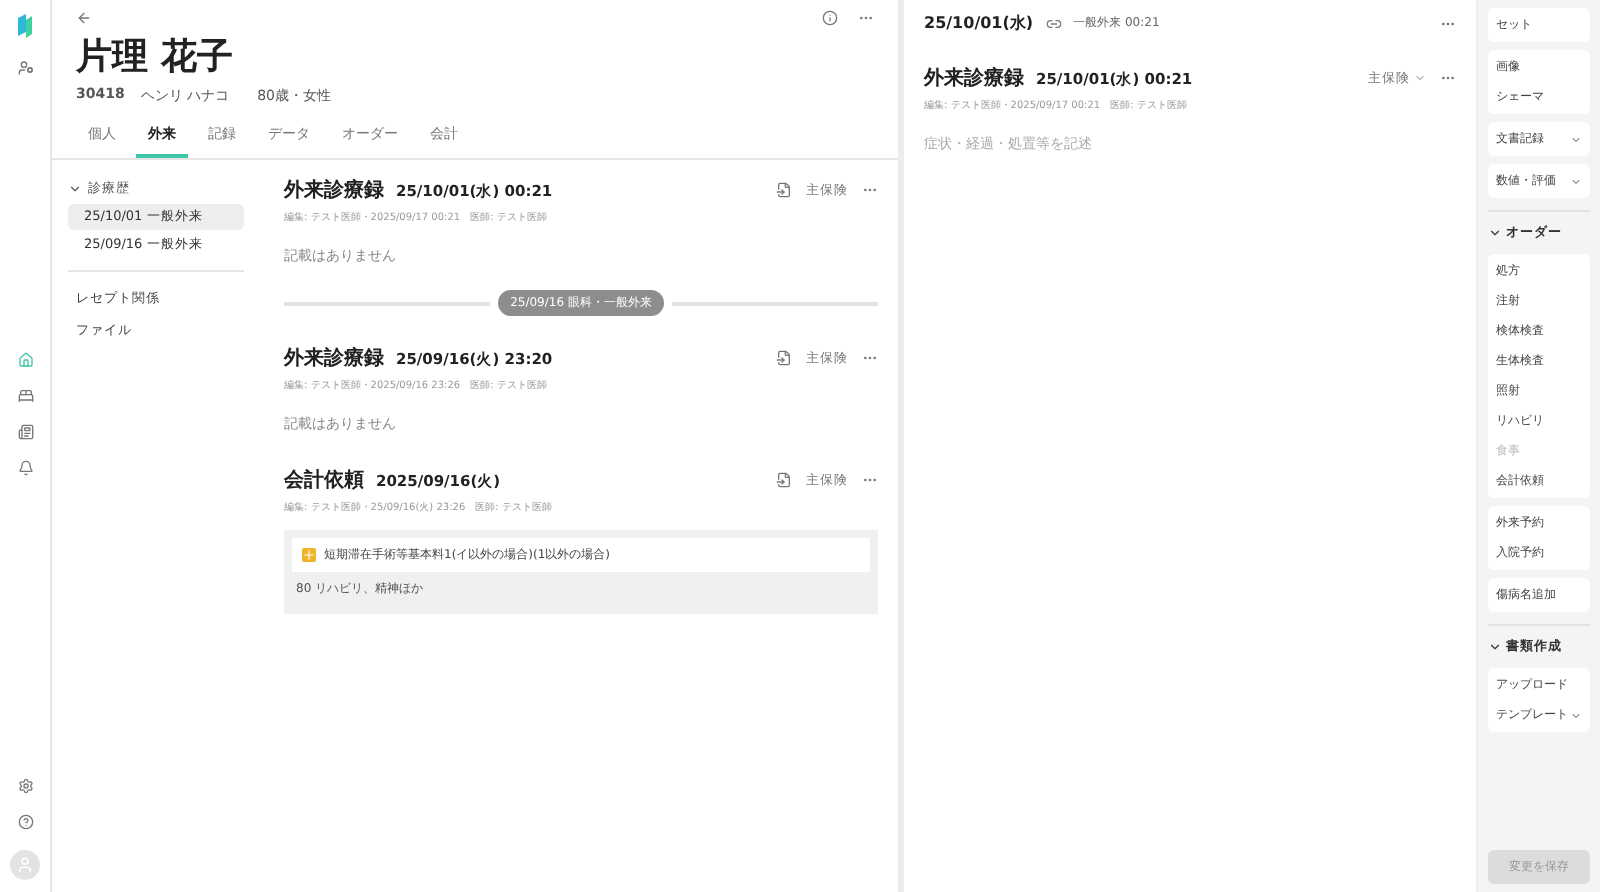  What do you see at coordinates (25, 432) in the screenshot?
I see `newspaper-icon` at bounding box center [25, 432].